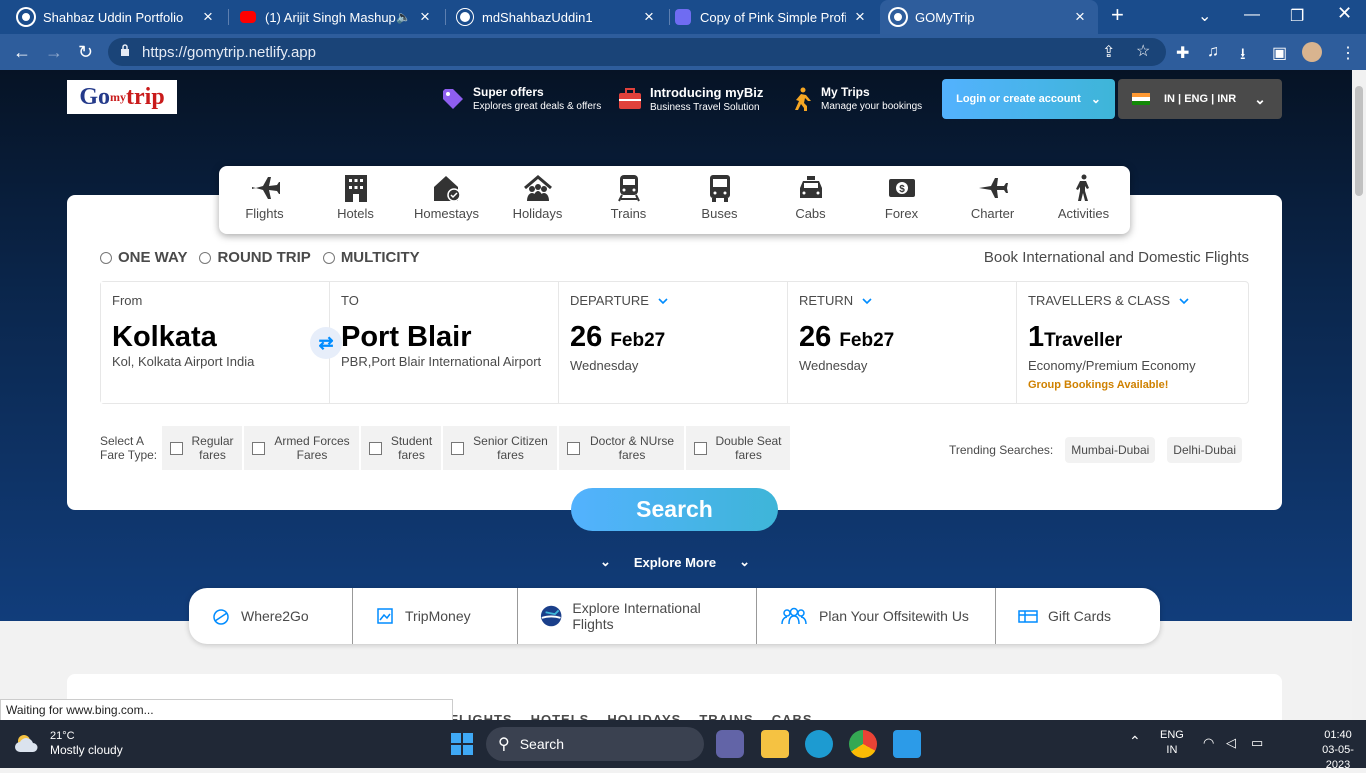  Describe the element at coordinates (719, 197) in the screenshot. I see `nav-buses: Buses` at that location.